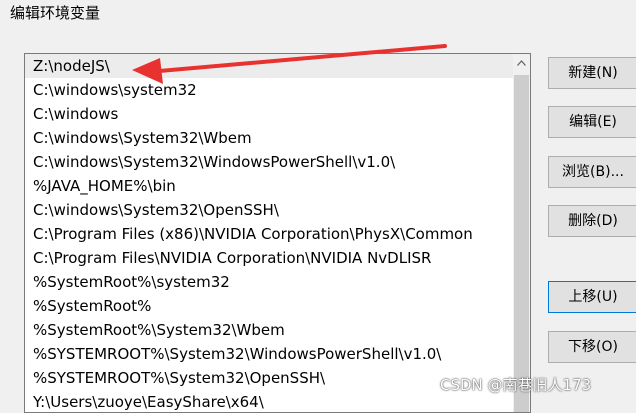 This screenshot has width=636, height=413. What do you see at coordinates (592, 122) in the screenshot?
I see `edit-button: 编辑(E)` at bounding box center [592, 122].